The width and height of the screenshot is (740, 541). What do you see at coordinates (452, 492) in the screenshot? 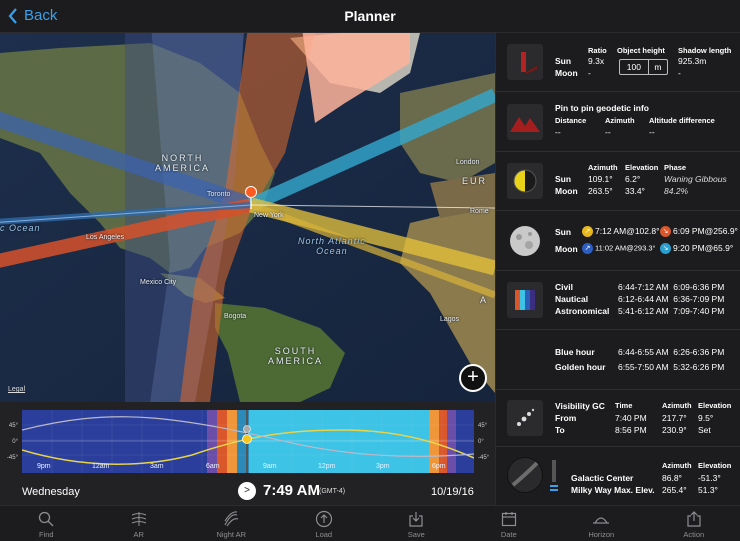
I see `current-date: 10/19/16` at bounding box center [452, 492].